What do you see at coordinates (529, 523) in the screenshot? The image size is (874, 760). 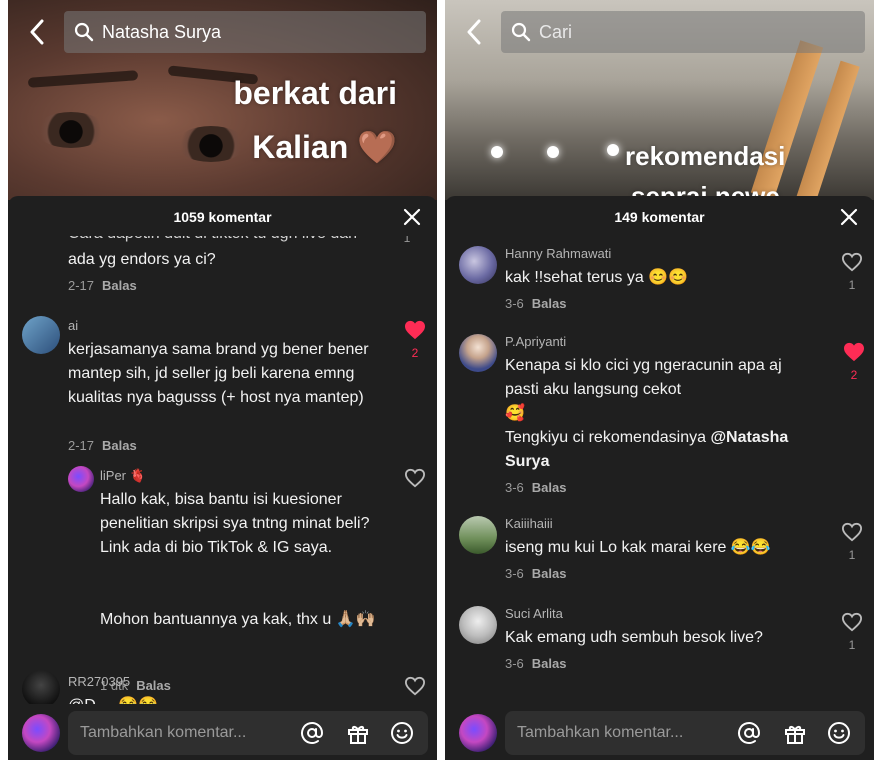 I see `comment-username: Kaiiihaiii` at bounding box center [529, 523].